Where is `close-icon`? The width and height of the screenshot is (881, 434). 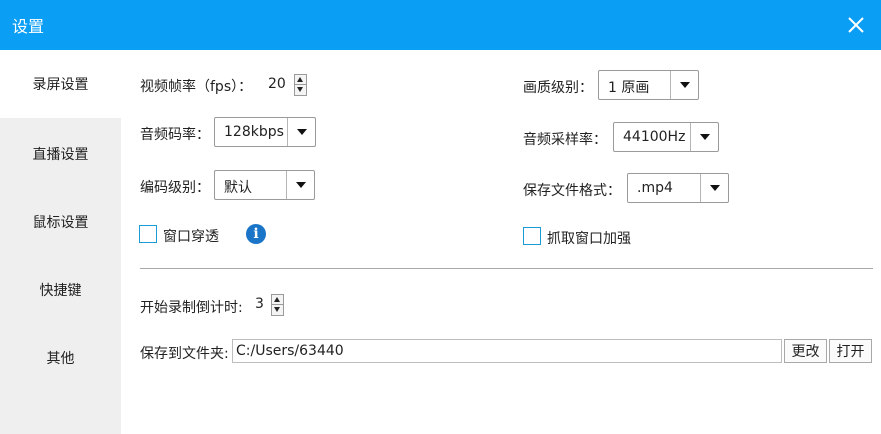
close-icon is located at coordinates (856, 25).